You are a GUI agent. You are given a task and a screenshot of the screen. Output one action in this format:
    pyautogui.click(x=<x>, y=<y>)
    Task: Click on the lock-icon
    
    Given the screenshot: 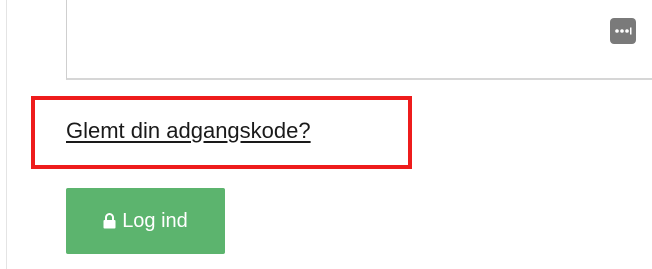 What is the action you would take?
    pyautogui.click(x=109, y=221)
    